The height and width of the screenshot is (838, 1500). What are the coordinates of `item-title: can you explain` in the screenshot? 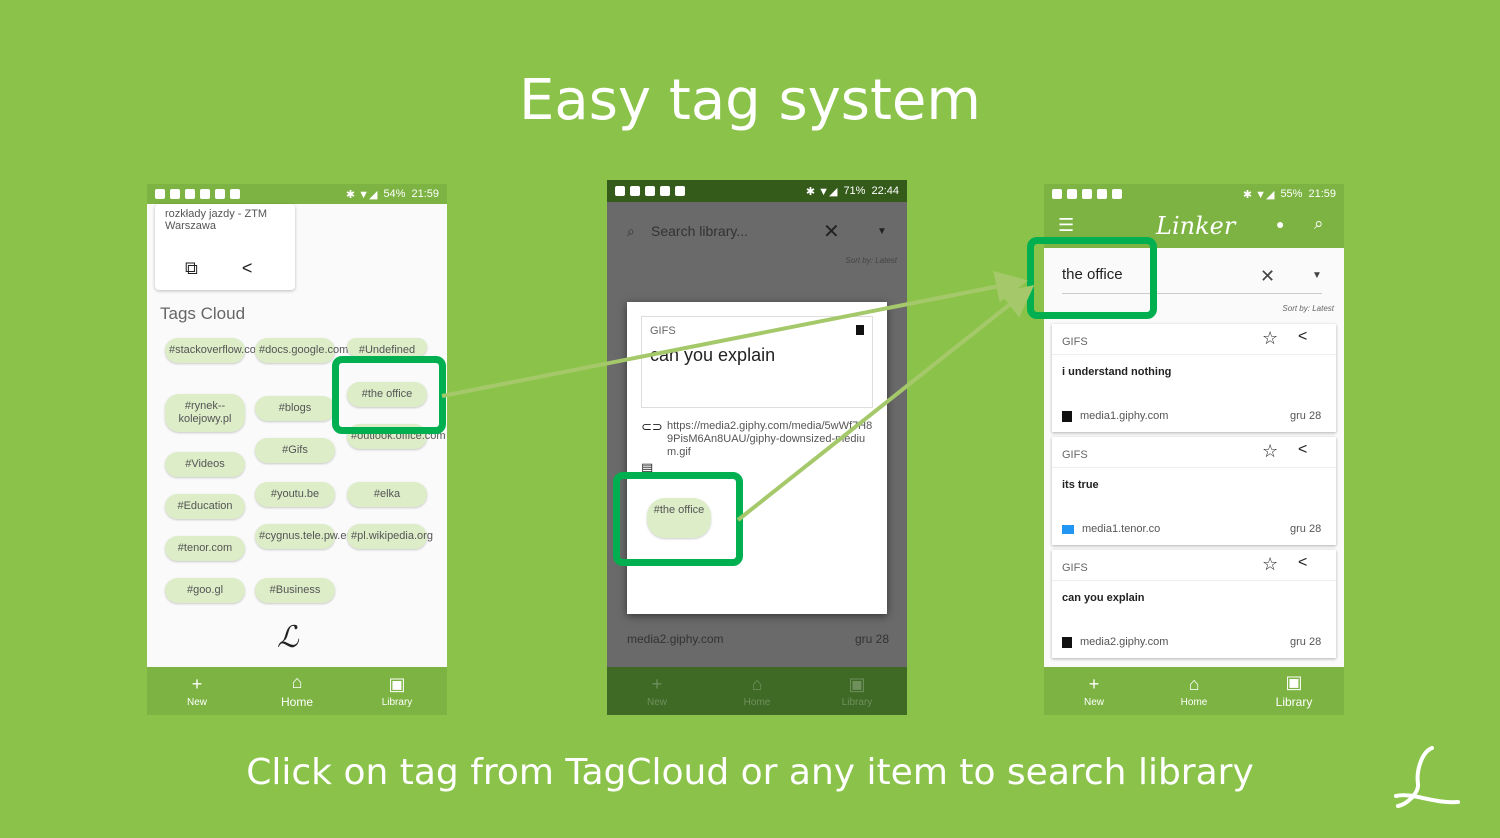 It's located at (713, 355).